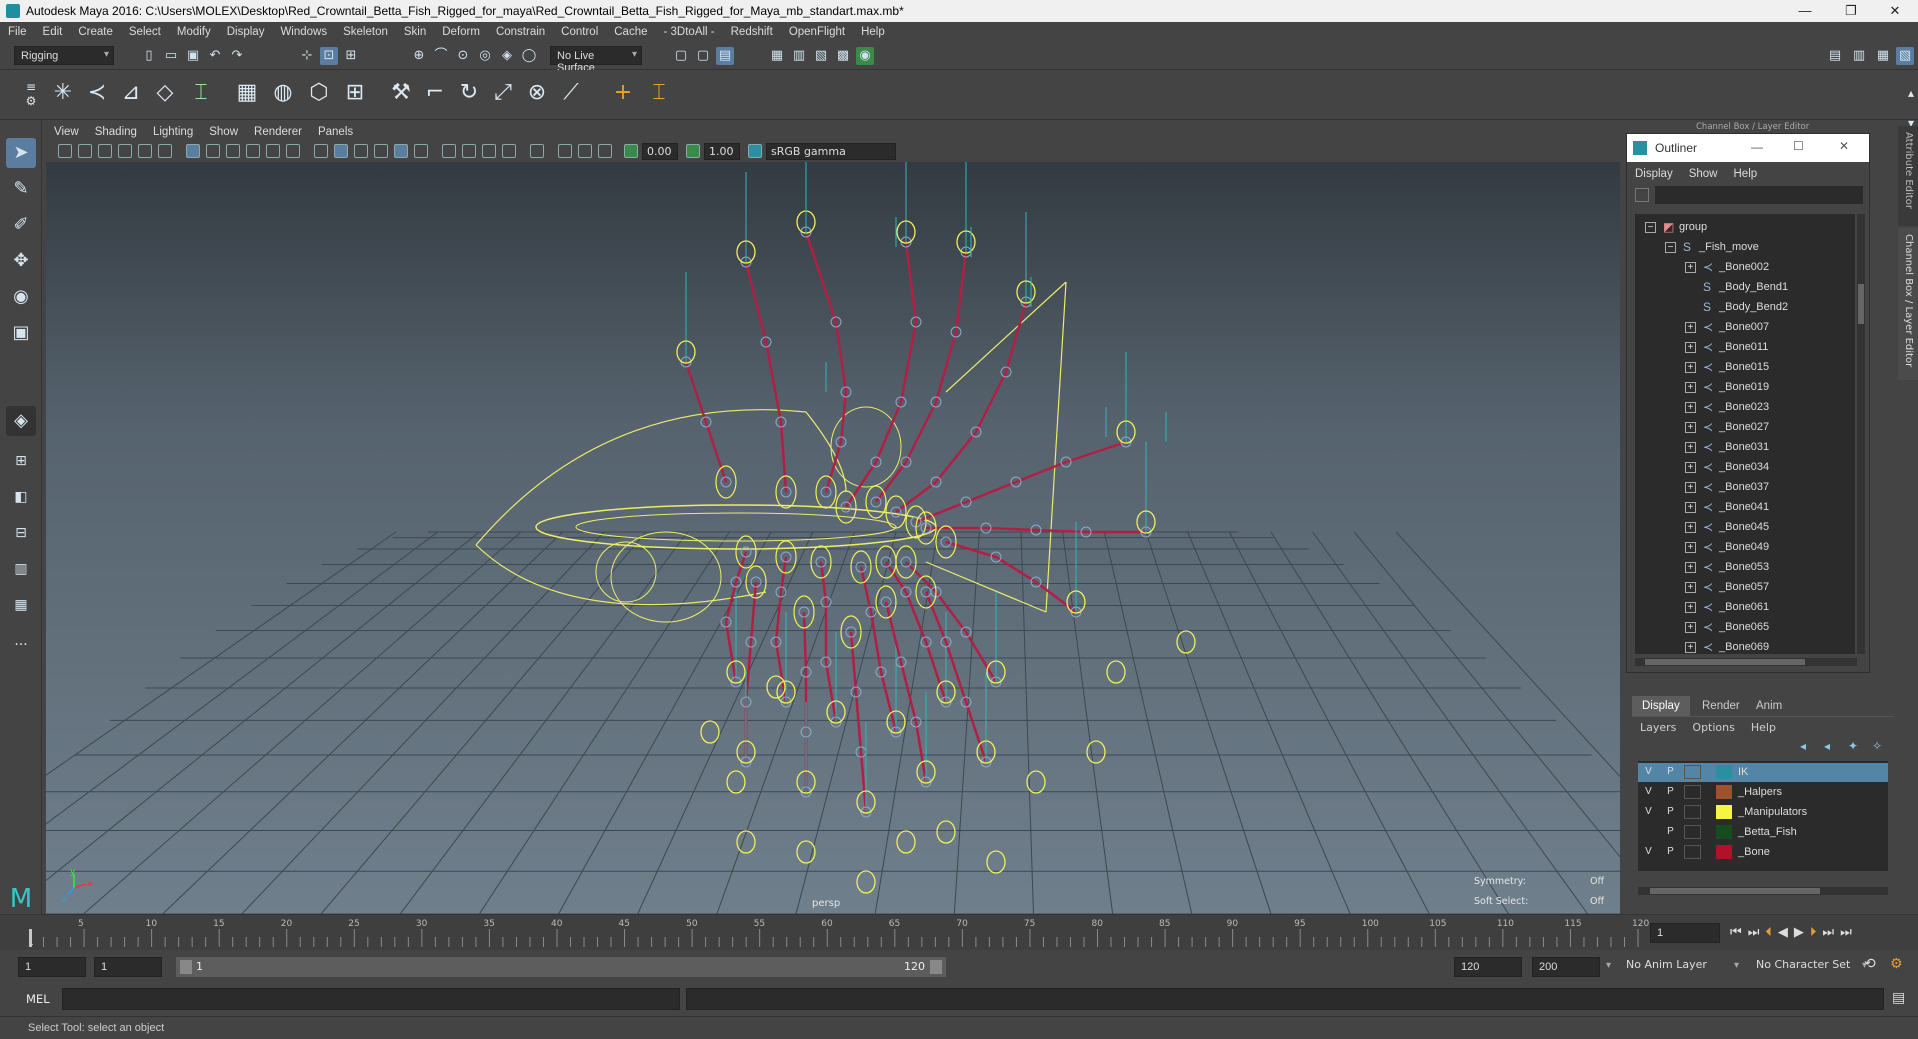  Describe the element at coordinates (1745, 348) in the screenshot. I see `outliner-item: + ≺ _Bone011` at that location.